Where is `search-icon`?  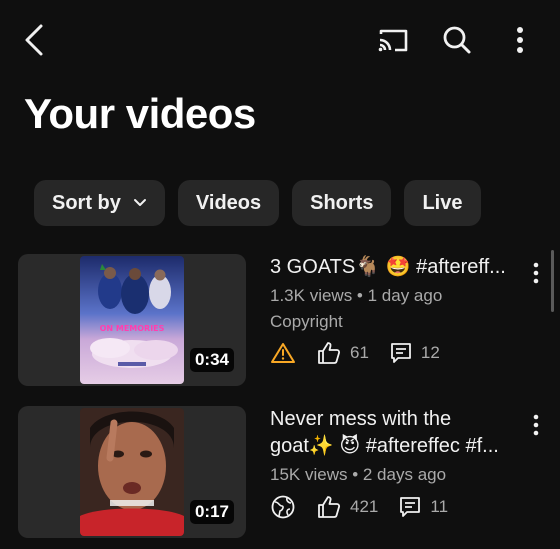
search-icon is located at coordinates (457, 40).